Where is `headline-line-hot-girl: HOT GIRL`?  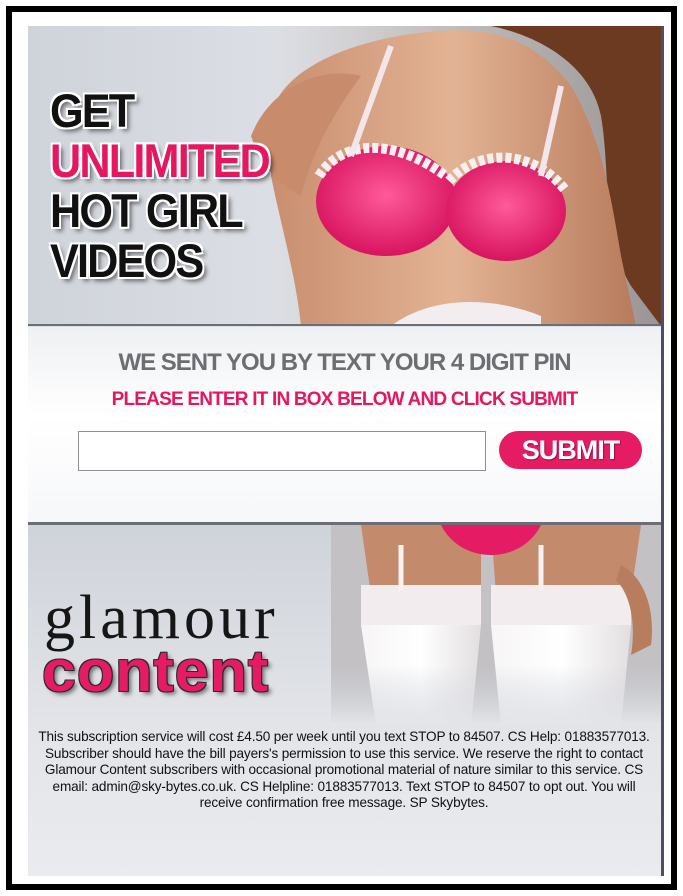 headline-line-hot-girl: HOT GIRL is located at coordinates (147, 210).